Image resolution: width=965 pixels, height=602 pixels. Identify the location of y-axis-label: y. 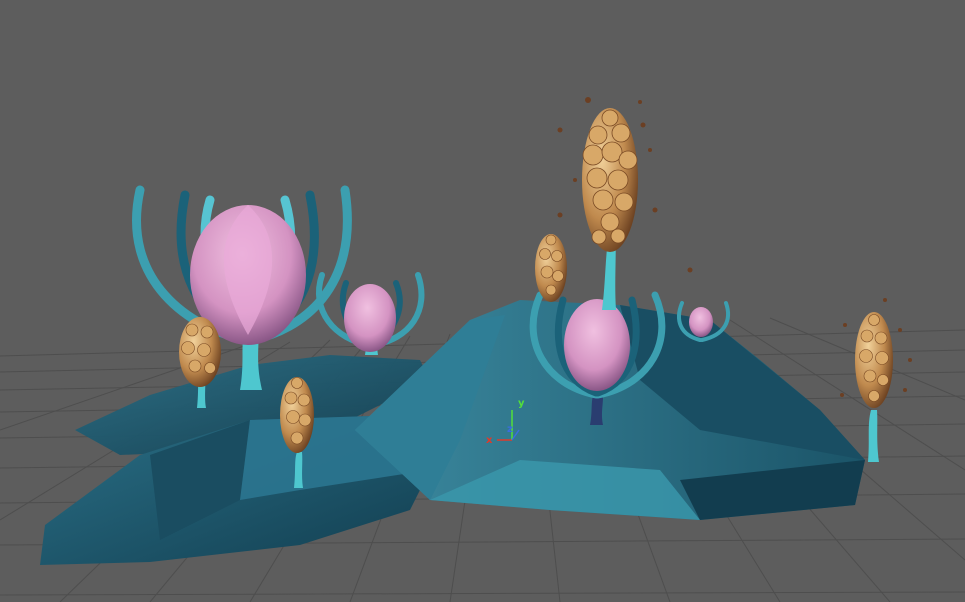
(521, 403).